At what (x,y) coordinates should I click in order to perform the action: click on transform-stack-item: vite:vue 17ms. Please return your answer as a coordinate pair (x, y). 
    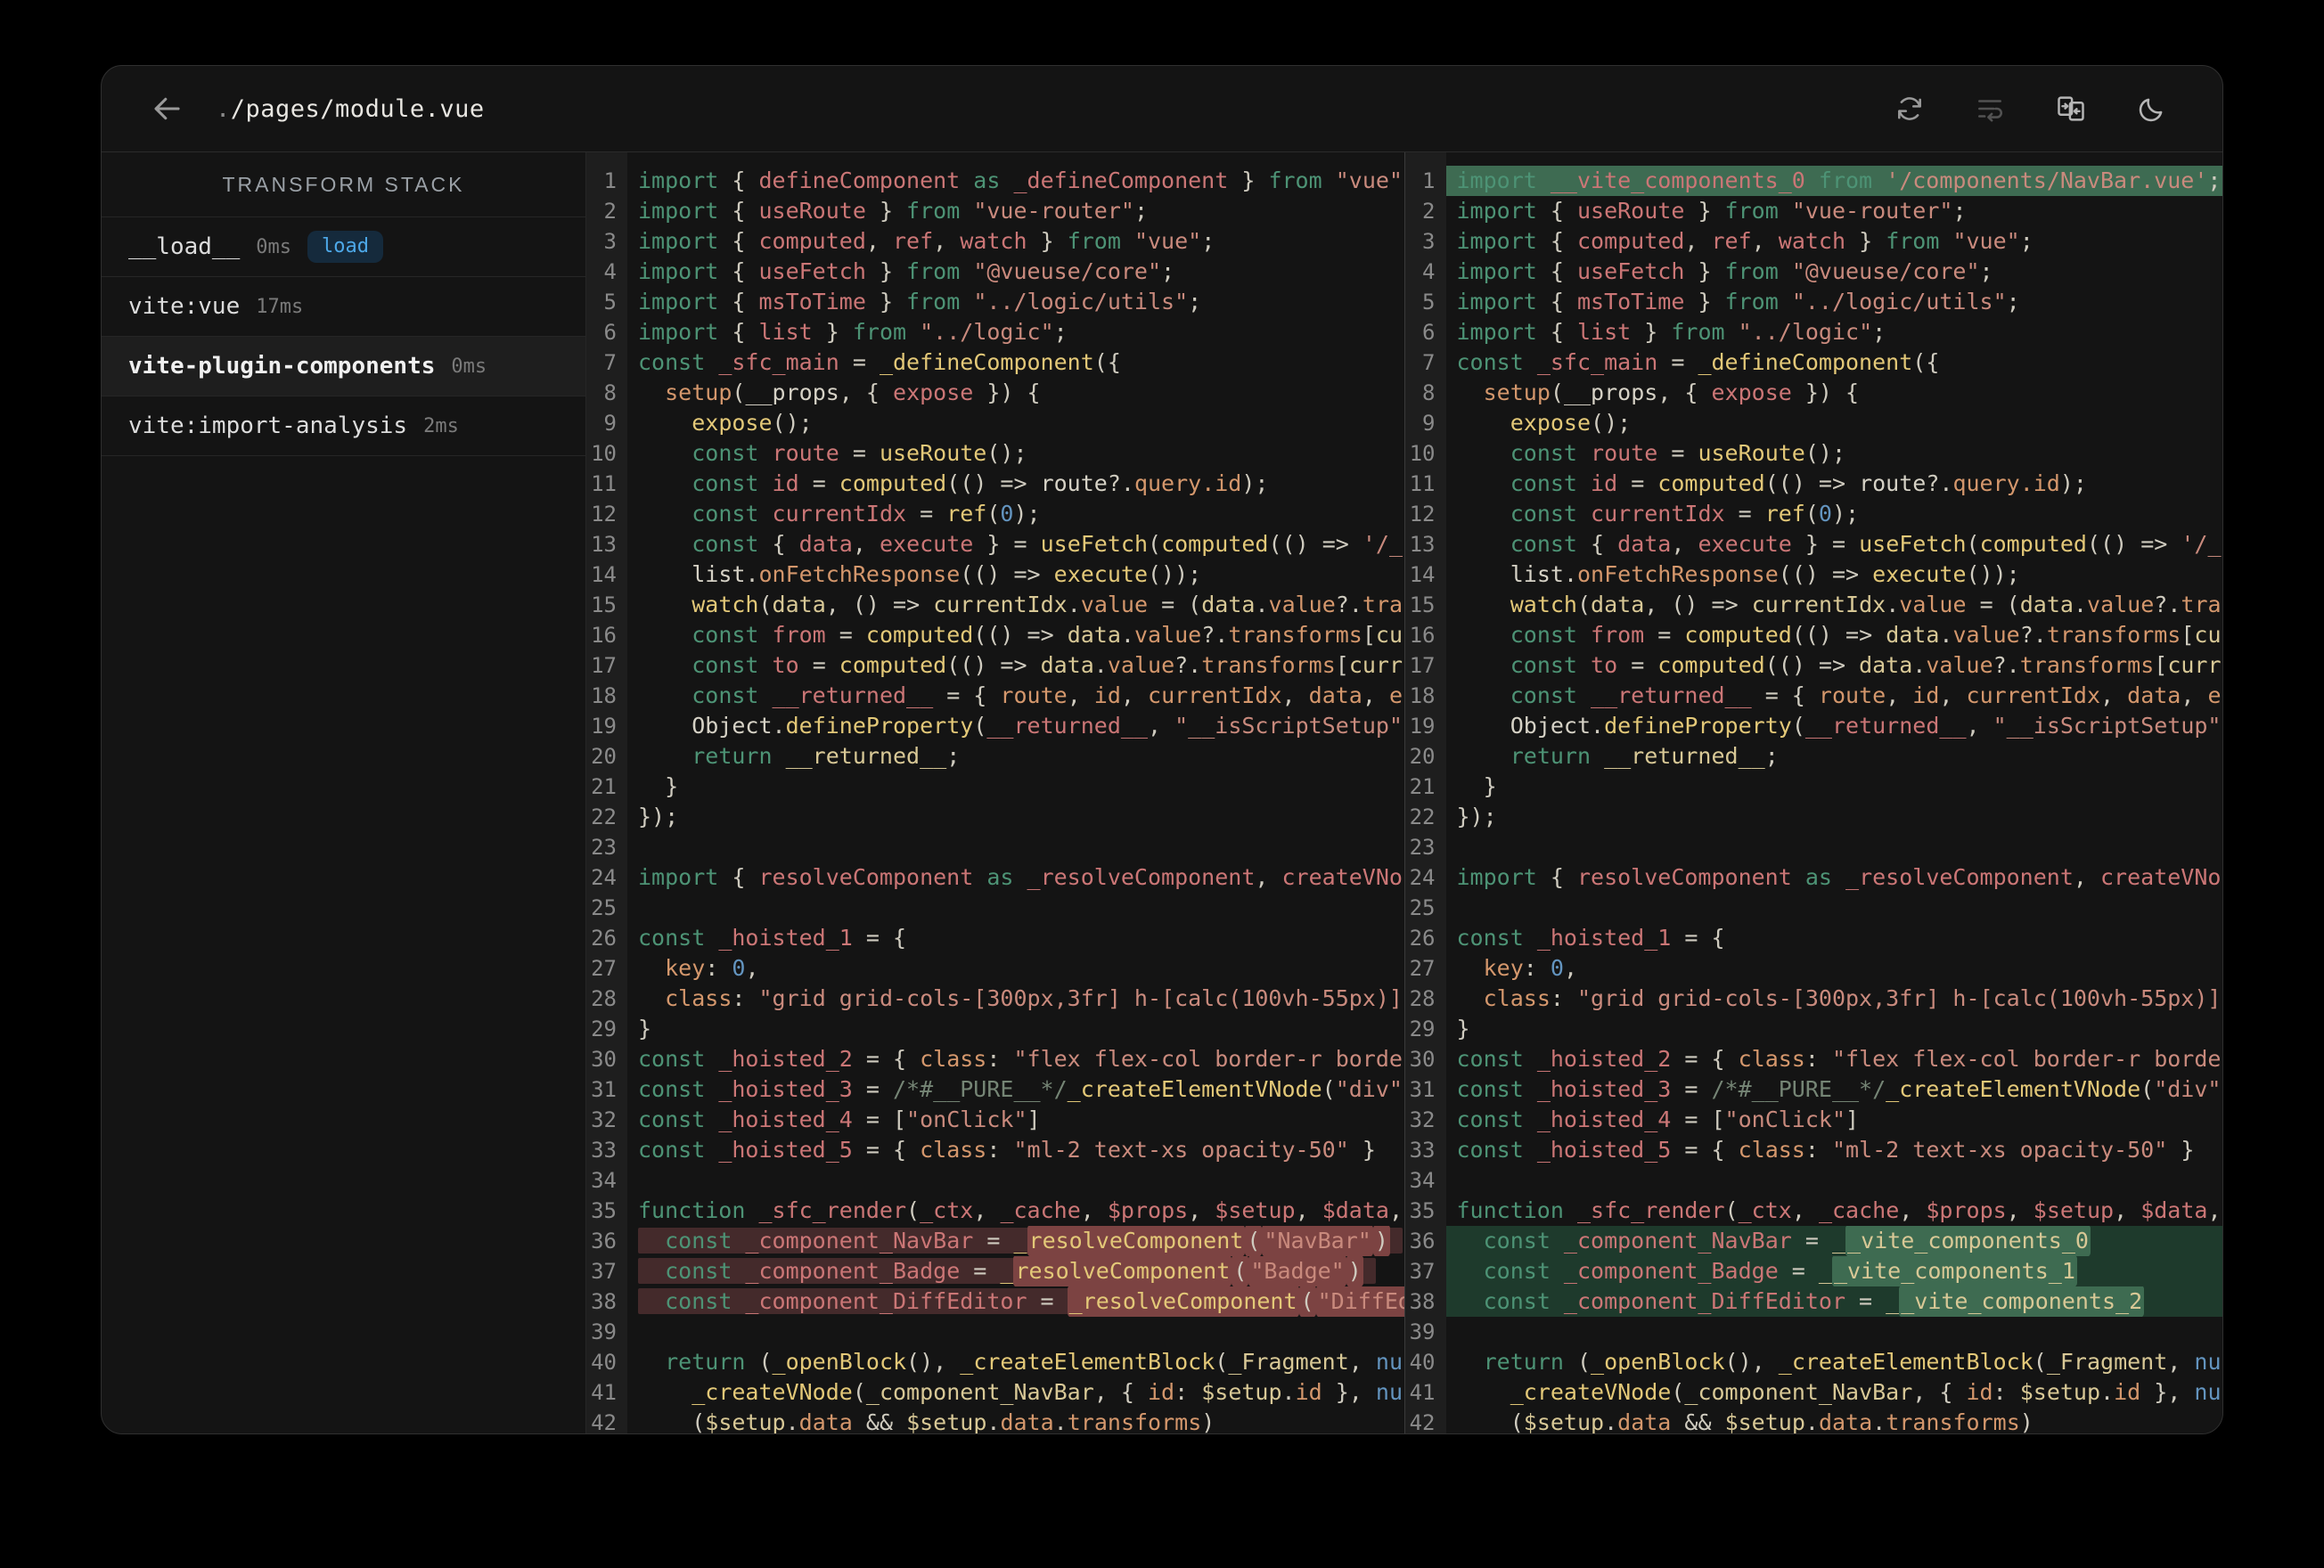
    Looking at the image, I should click on (343, 307).